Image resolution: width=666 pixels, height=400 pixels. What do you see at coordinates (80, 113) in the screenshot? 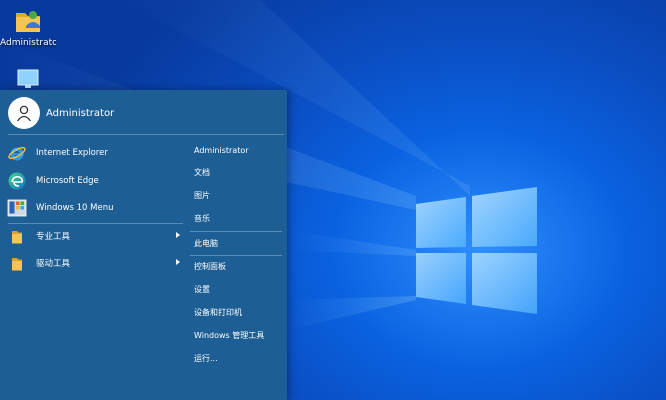
I see `user-name: Administrator` at bounding box center [80, 113].